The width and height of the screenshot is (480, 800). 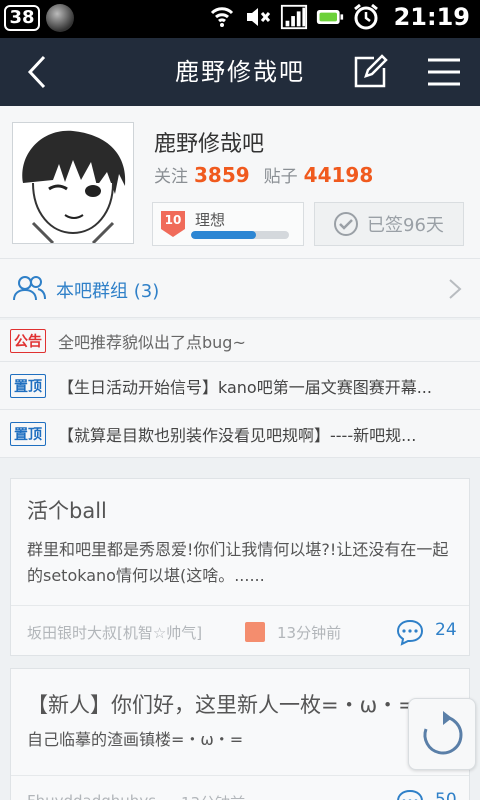 I want to click on edit-post-button, so click(x=370, y=72).